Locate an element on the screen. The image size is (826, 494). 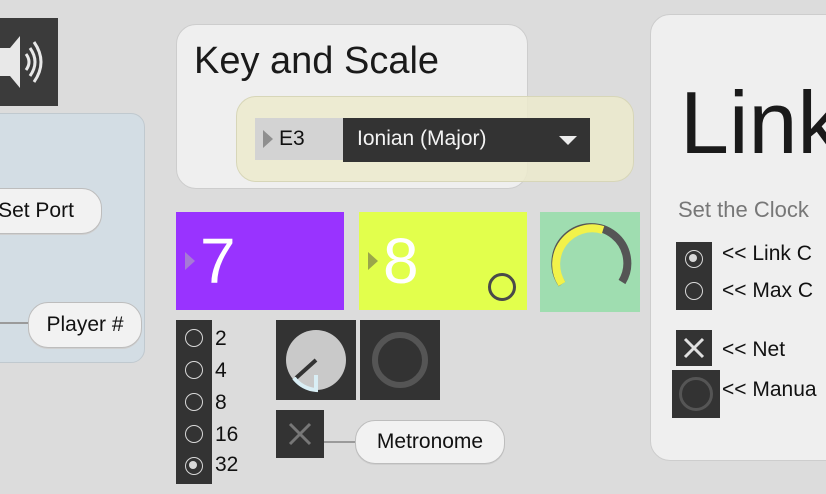
speaker-toggle is located at coordinates (29, 62).